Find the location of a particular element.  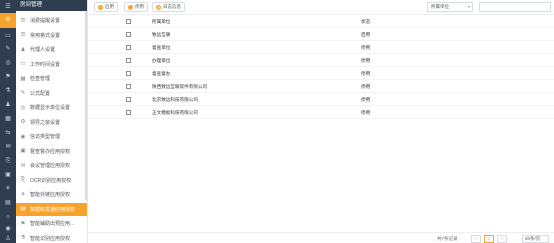

sidebar-item: ✉ 会议管理应用授权 is located at coordinates (51, 165).